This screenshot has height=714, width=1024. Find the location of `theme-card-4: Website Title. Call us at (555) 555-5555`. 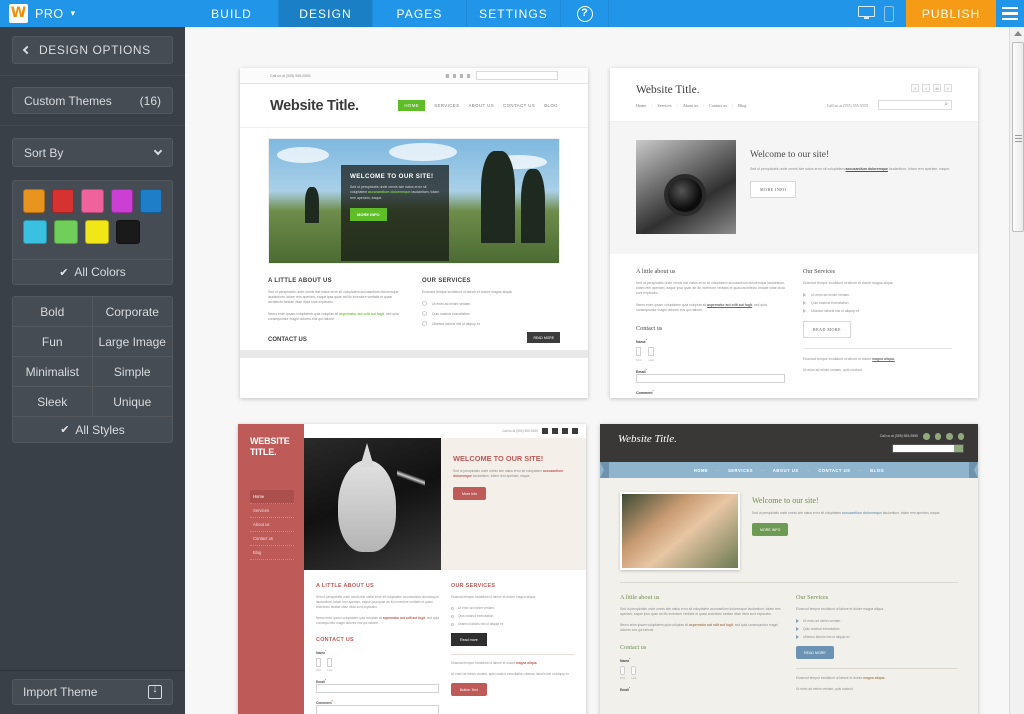

theme-card-4: Website Title. Call us at (555) 555-5555 is located at coordinates (789, 569).